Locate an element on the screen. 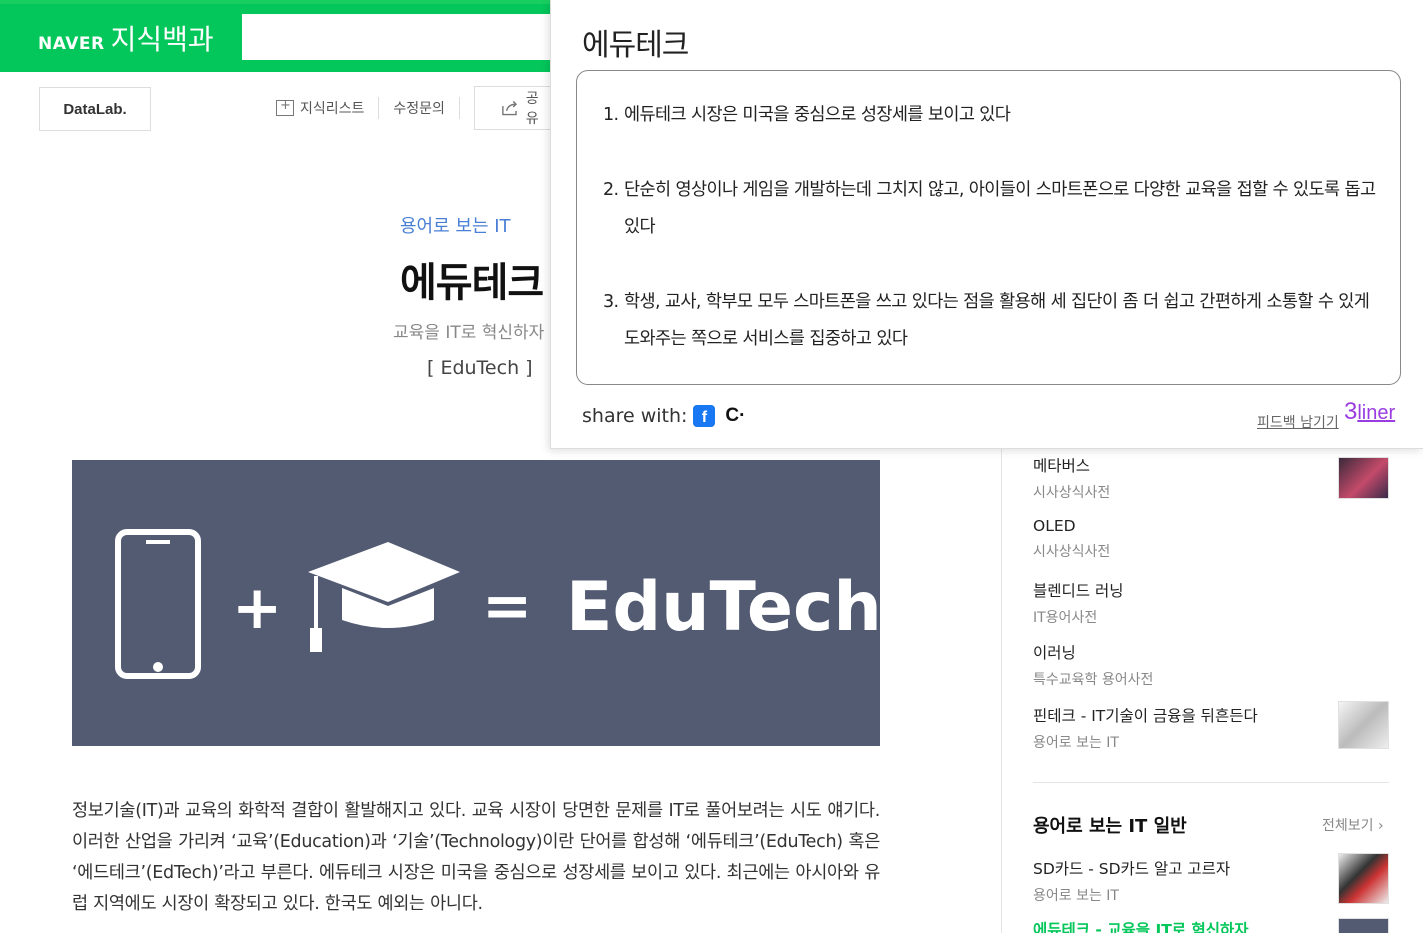  related-item: 이러닝 특수교육학 용어사전 is located at coordinates (1211, 665).